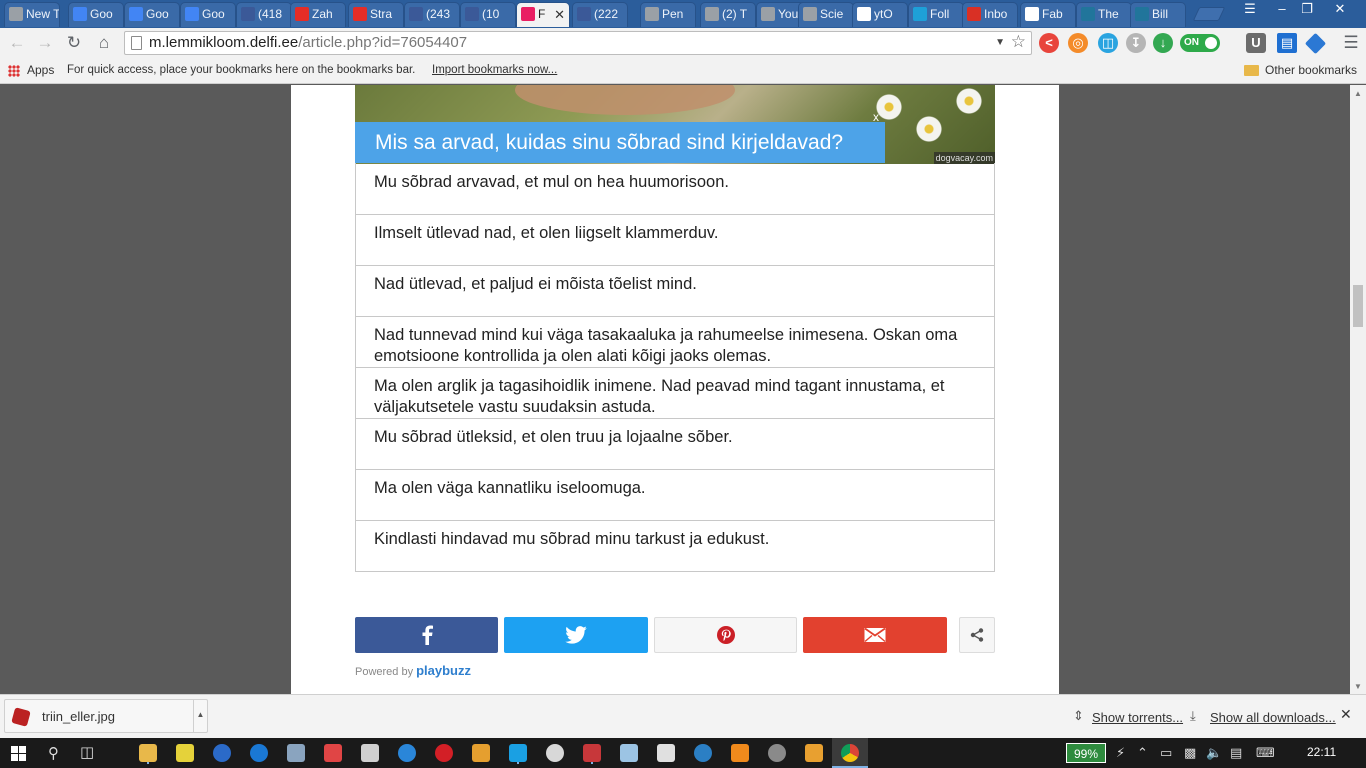 The image size is (1366, 768). I want to click on browser-tab: Bill, so click(1158, 14).